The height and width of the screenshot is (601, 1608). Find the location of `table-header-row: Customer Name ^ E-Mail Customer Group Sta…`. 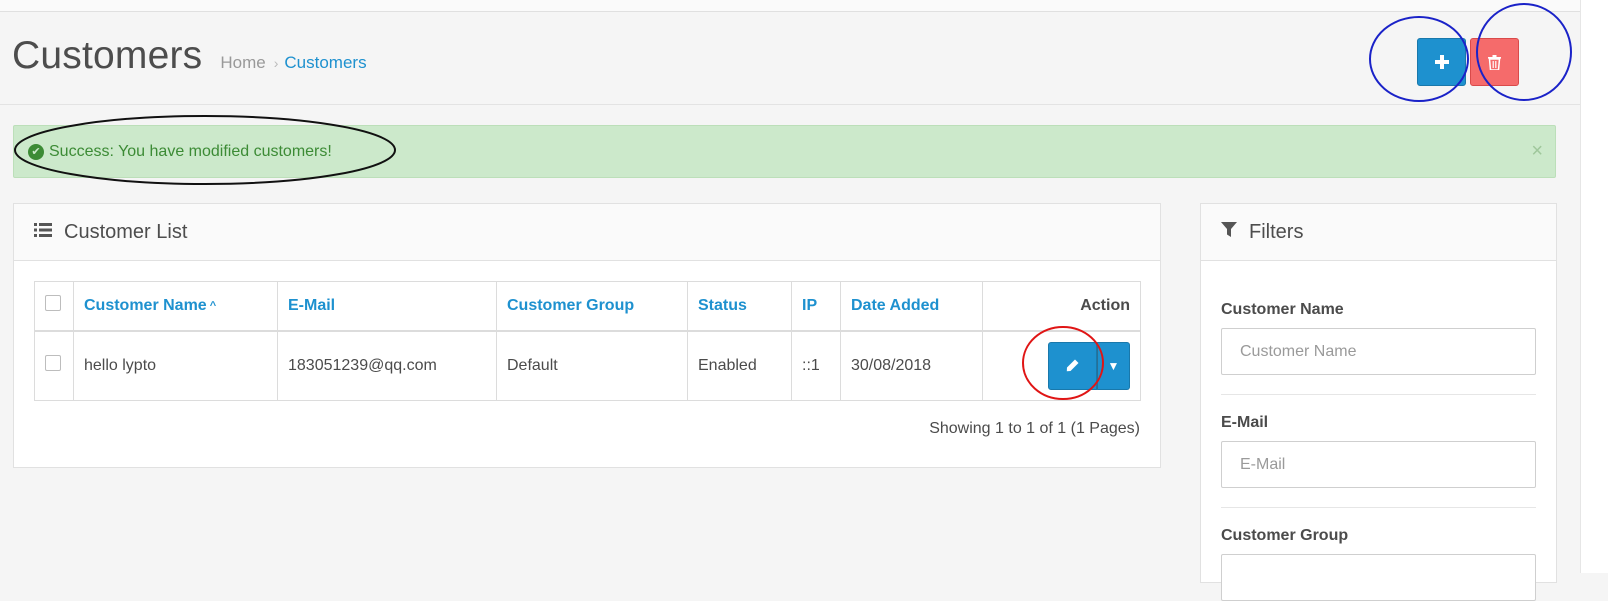

table-header-row: Customer Name ^ E-Mail Customer Group Sta… is located at coordinates (587, 306).